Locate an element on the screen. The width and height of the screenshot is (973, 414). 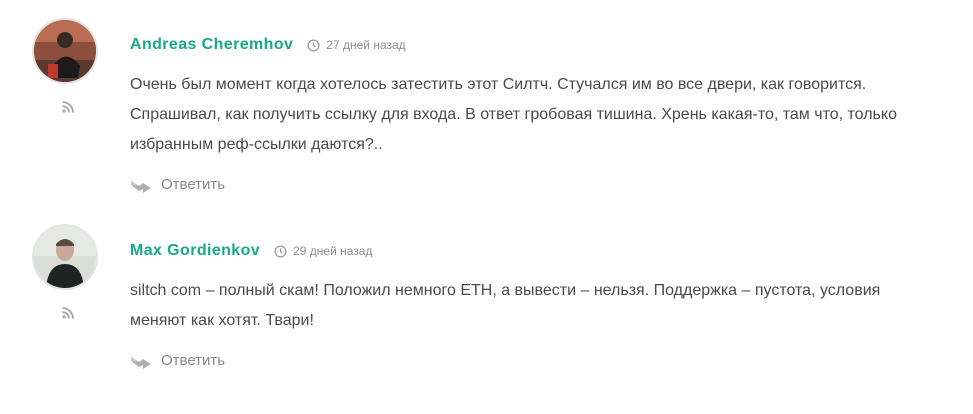
time-text: 27 дней назад is located at coordinates (366, 45).